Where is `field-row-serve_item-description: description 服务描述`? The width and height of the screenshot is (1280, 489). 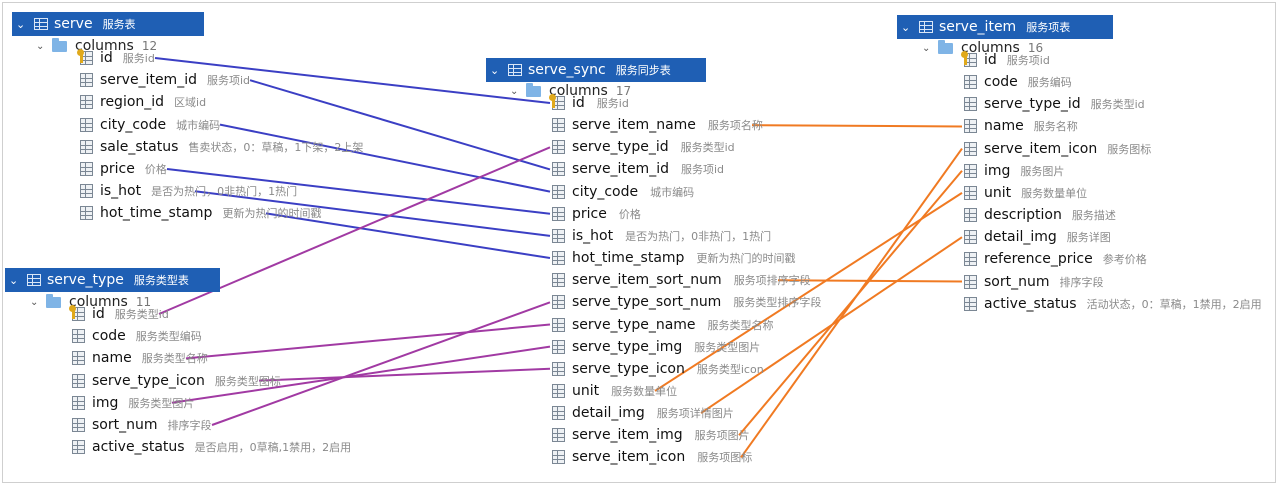 field-row-serve_item-description: description 服务描述 is located at coordinates (1040, 215).